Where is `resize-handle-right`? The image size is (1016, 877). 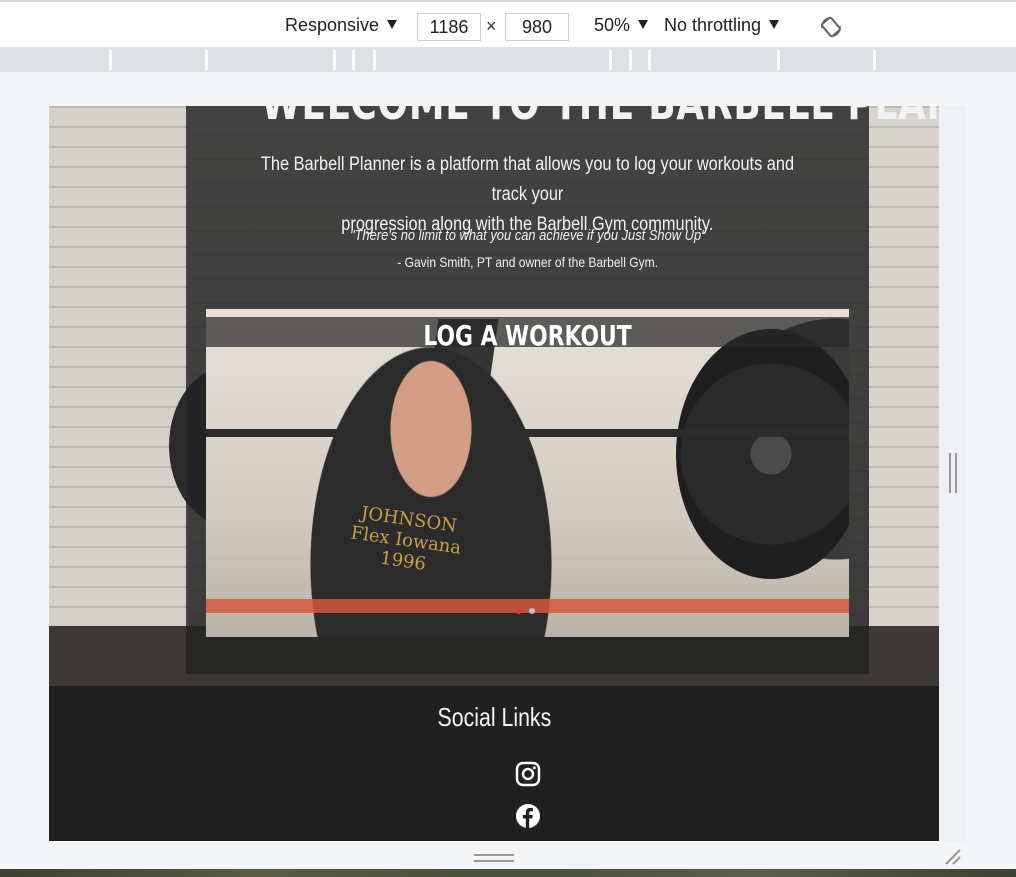 resize-handle-right is located at coordinates (953, 473).